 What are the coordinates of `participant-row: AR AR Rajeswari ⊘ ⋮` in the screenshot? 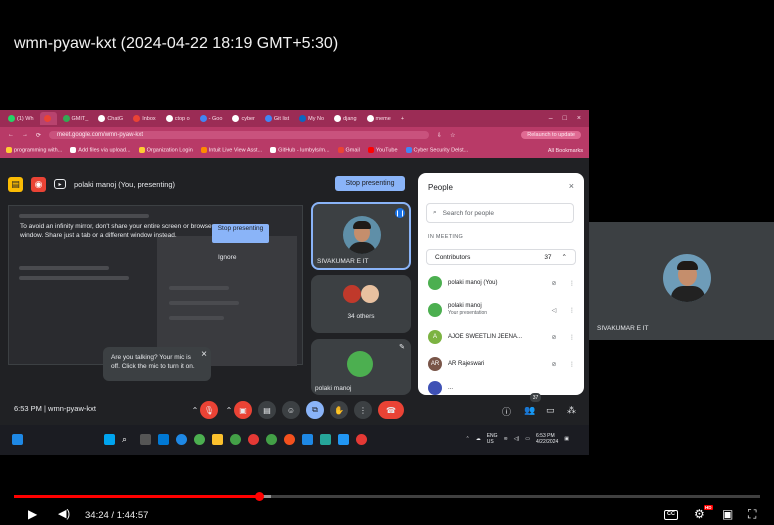 It's located at (503, 364).